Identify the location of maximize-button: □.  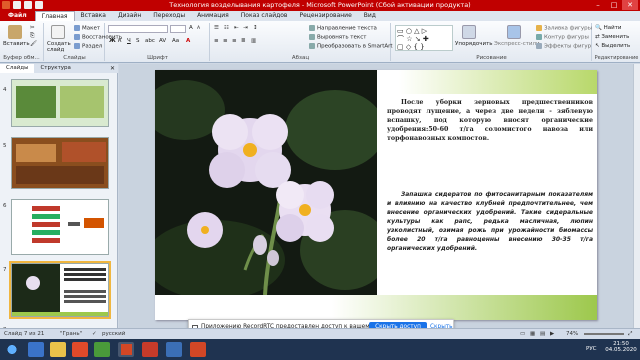
(614, 5).